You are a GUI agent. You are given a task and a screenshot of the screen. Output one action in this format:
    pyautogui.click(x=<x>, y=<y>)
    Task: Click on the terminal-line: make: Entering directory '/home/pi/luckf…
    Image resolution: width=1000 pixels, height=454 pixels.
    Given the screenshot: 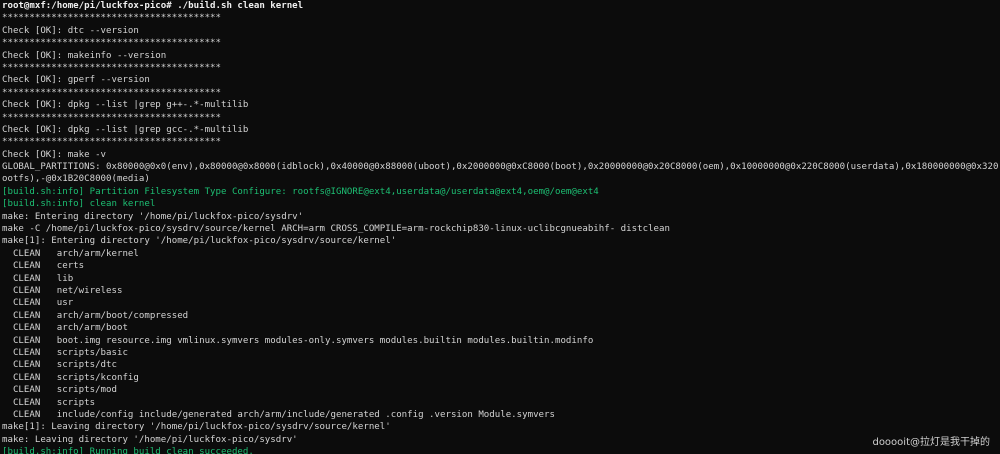 What is the action you would take?
    pyautogui.click(x=153, y=216)
    